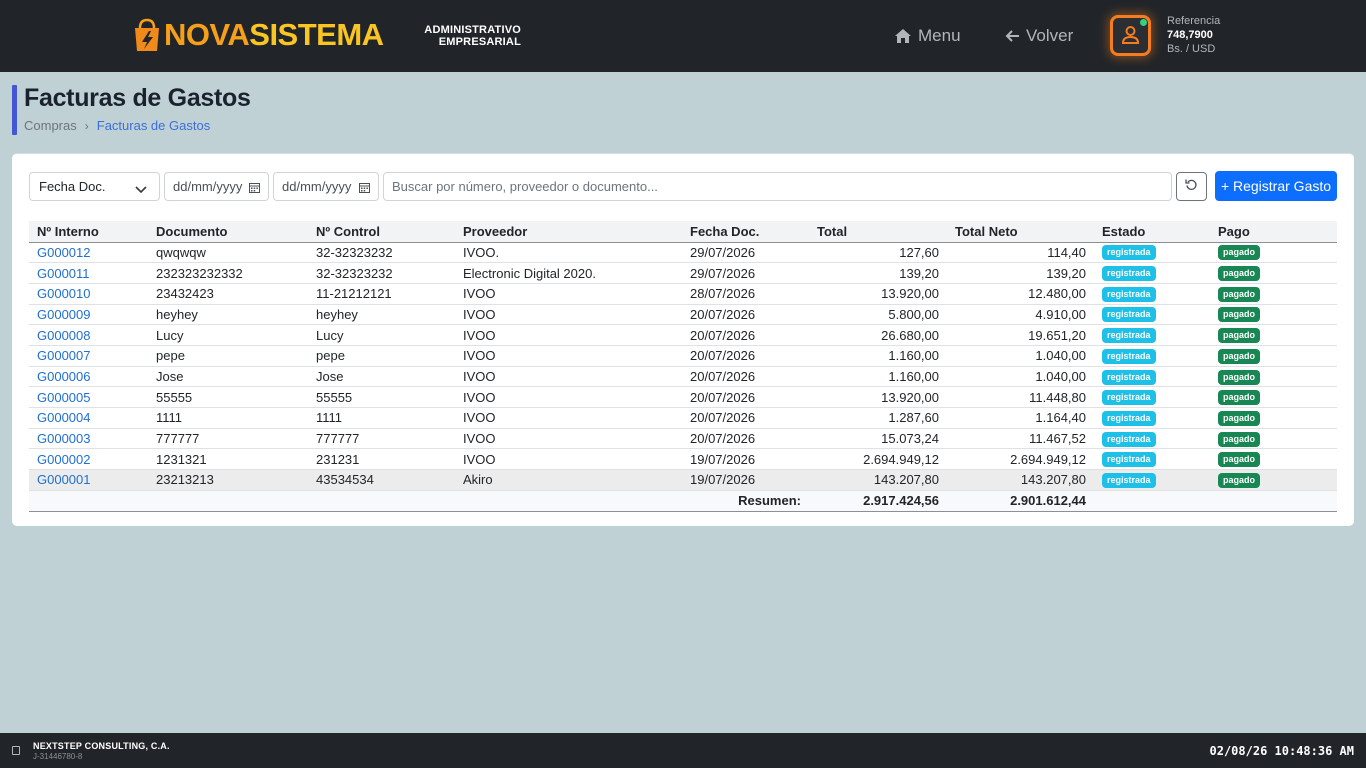 The image size is (1366, 768). What do you see at coordinates (63, 273) in the screenshot?
I see `invoice-link: G000011` at bounding box center [63, 273].